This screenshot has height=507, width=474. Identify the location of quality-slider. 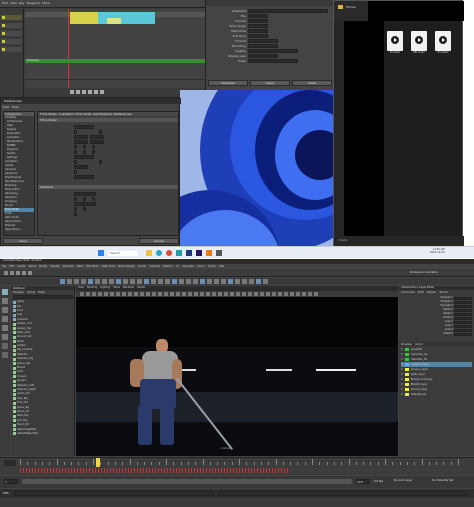
(273, 50).